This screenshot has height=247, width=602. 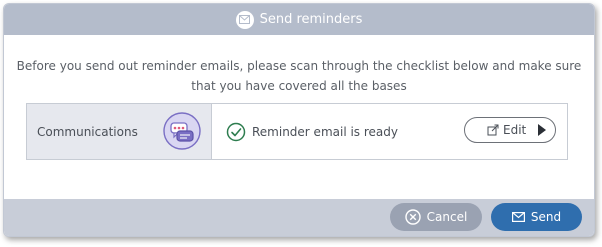 I want to click on x-circle-icon, so click(x=412, y=217).